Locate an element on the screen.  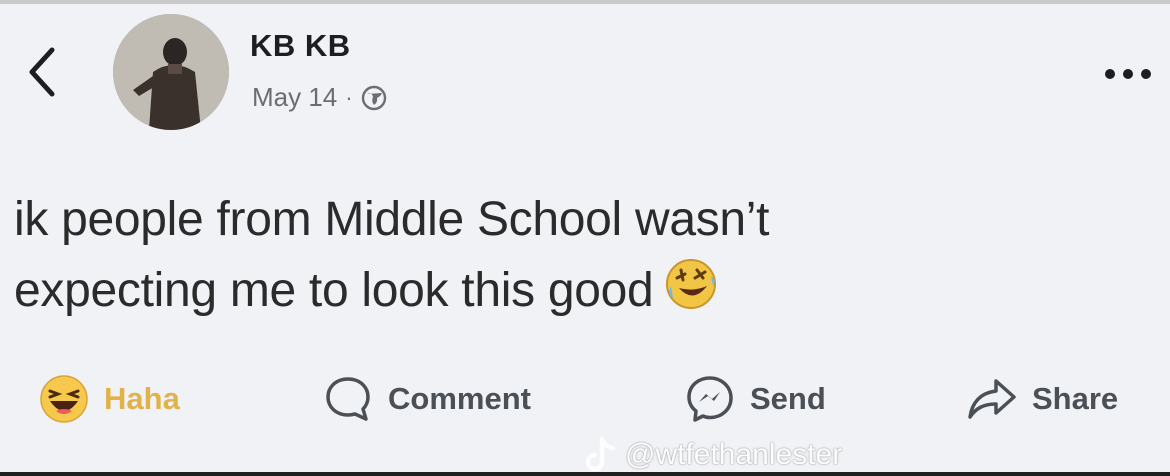
haha-label: Haha is located at coordinates (142, 398).